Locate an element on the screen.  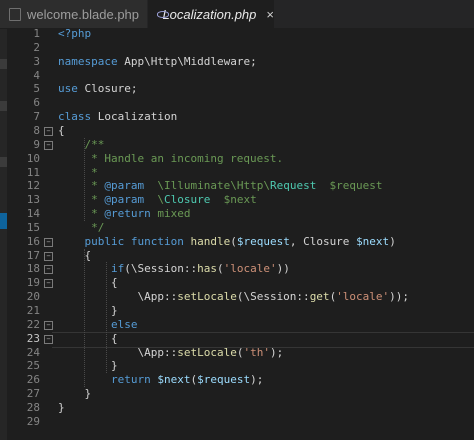
code-token: */ is located at coordinates (81, 227).